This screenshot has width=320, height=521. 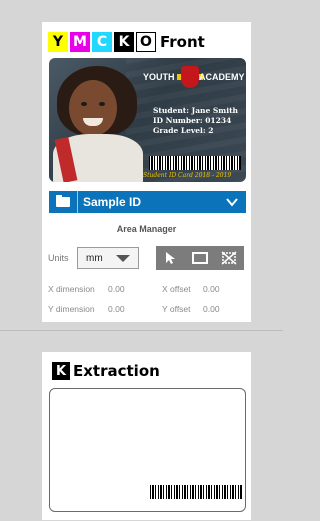 What do you see at coordinates (176, 289) in the screenshot?
I see `x-offset-label: X offset` at bounding box center [176, 289].